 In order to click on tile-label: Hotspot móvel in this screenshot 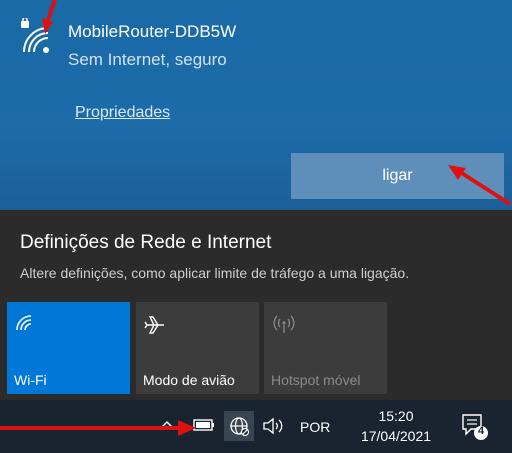, I will do `click(316, 380)`.